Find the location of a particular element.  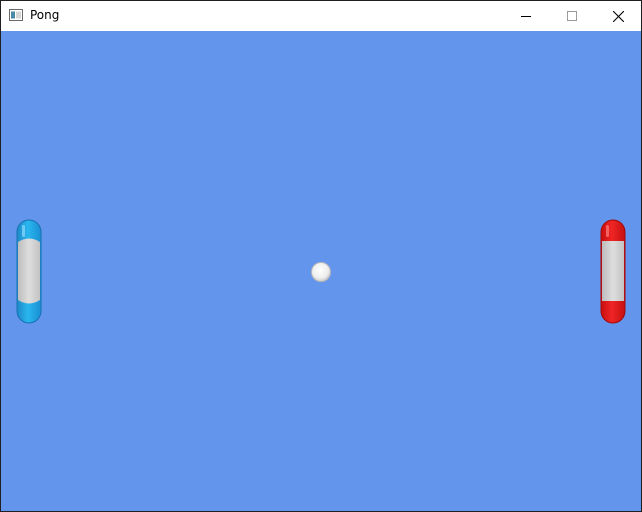

close-button is located at coordinates (618, 16).